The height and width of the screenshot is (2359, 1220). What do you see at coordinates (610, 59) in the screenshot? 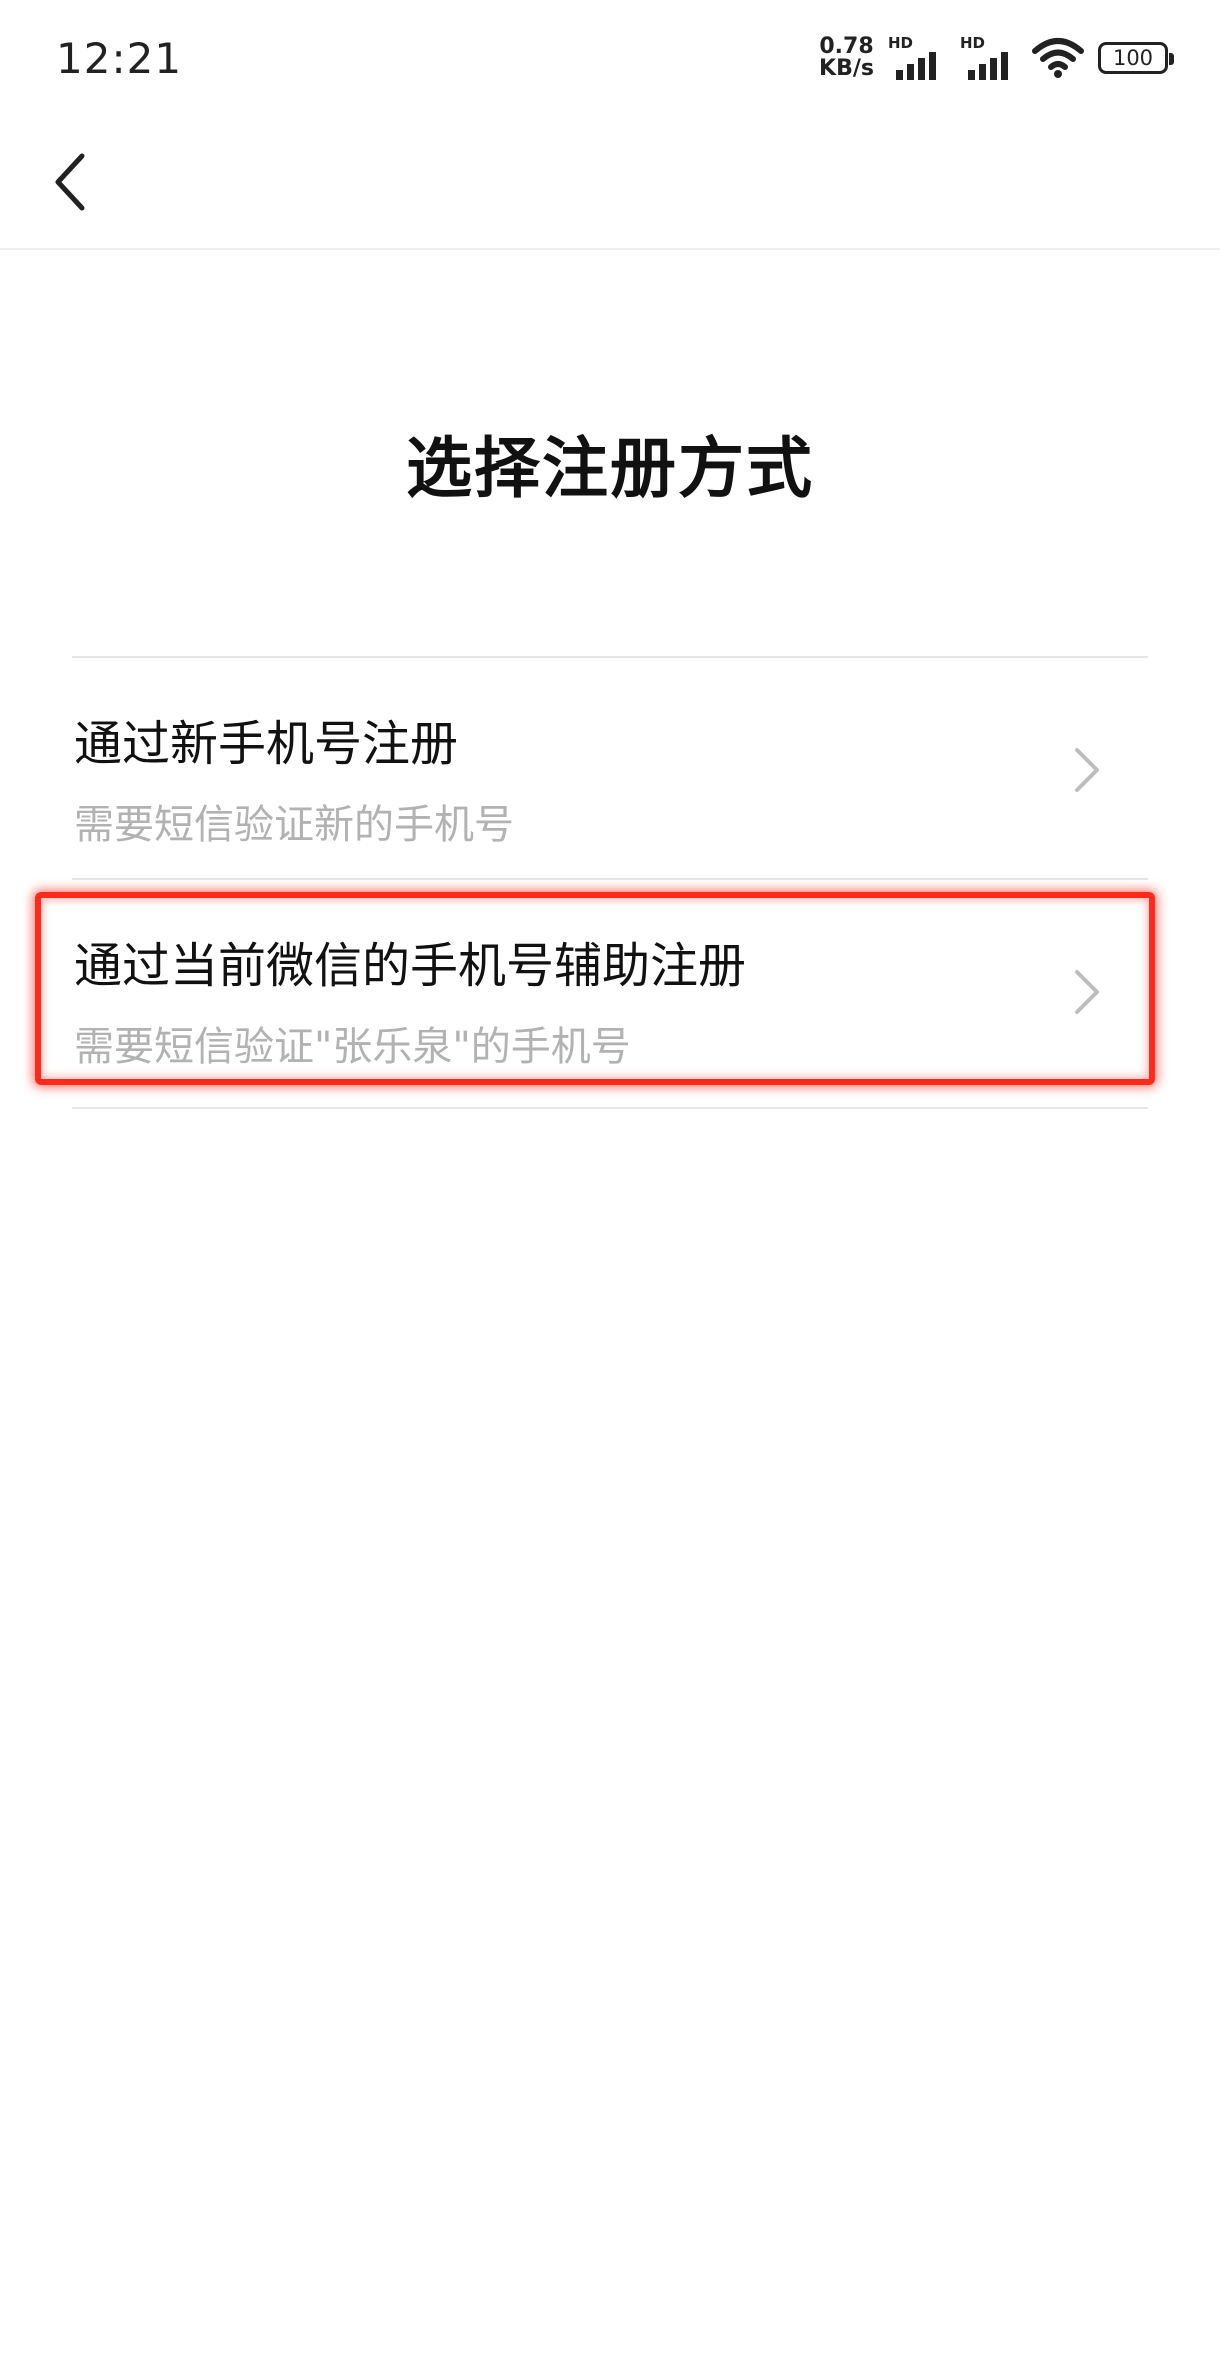
I see `status-bar: 12:21 0.78 KB/s HD HD 100` at bounding box center [610, 59].